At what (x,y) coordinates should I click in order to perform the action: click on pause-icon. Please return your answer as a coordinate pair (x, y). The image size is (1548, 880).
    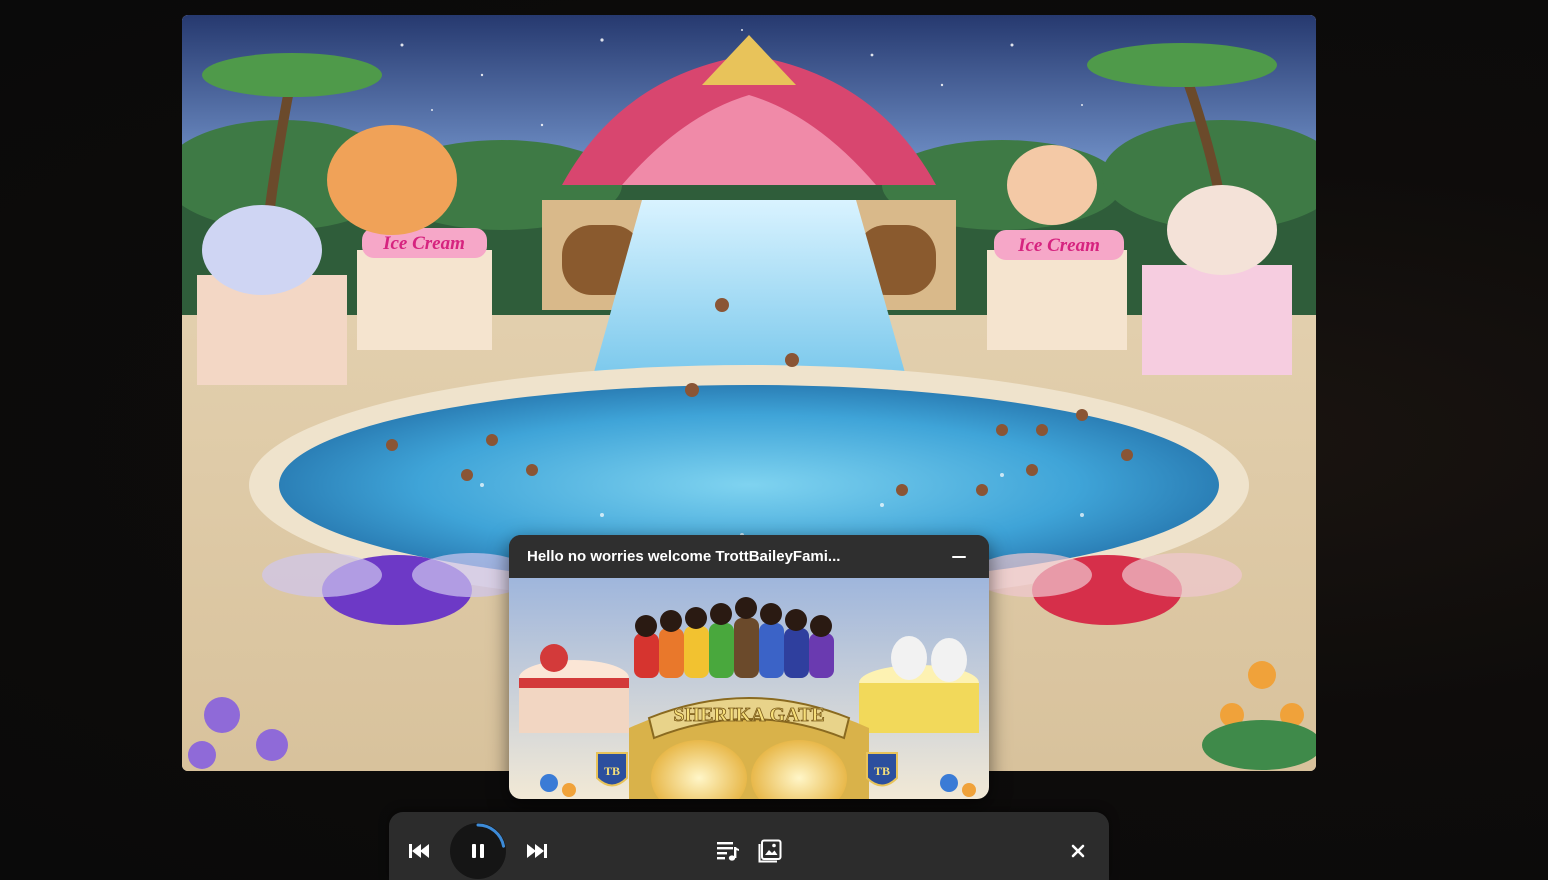
    Looking at the image, I should click on (478, 851).